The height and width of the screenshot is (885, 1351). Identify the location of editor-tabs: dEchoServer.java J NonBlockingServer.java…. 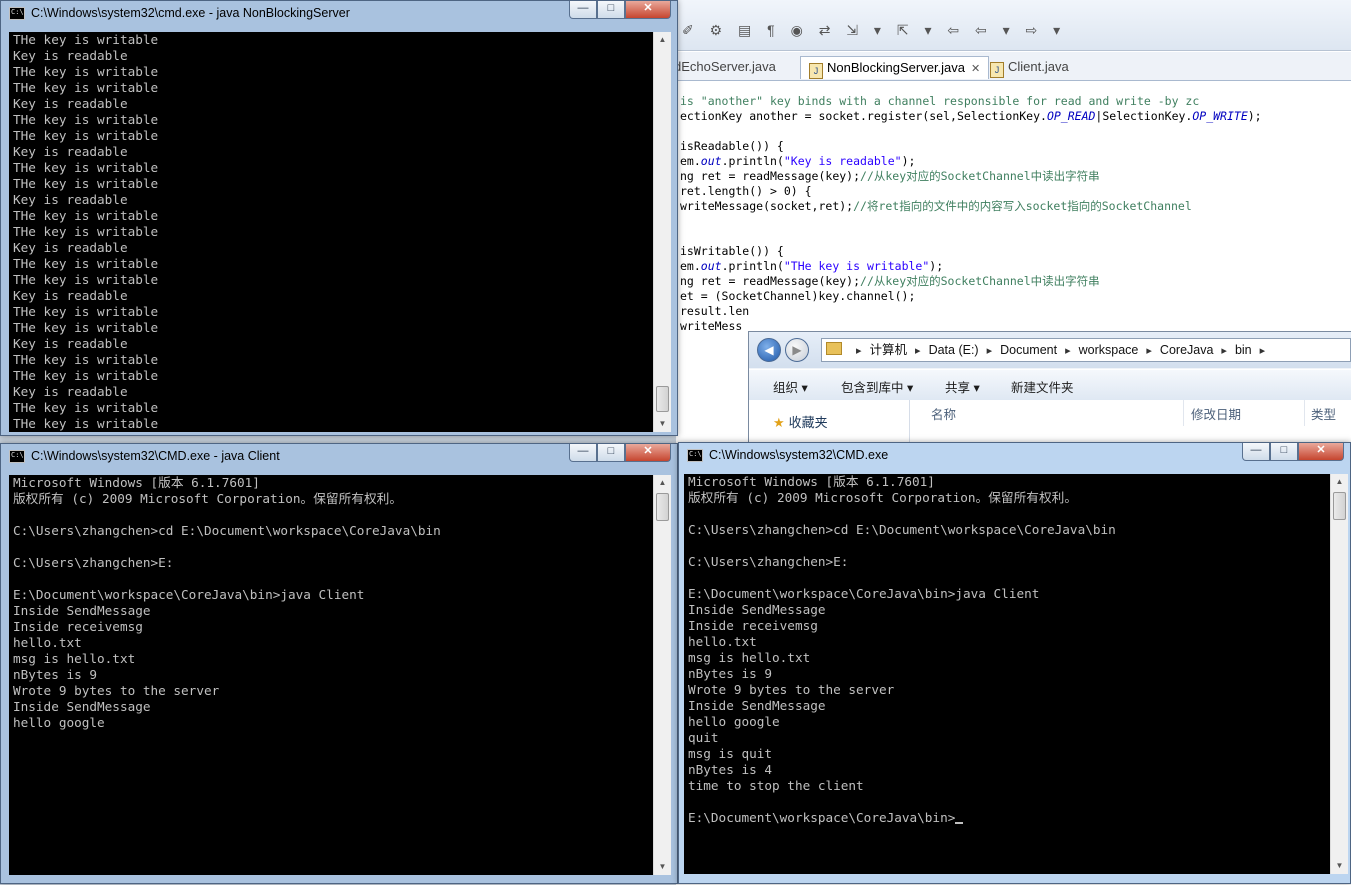
(1012, 66).